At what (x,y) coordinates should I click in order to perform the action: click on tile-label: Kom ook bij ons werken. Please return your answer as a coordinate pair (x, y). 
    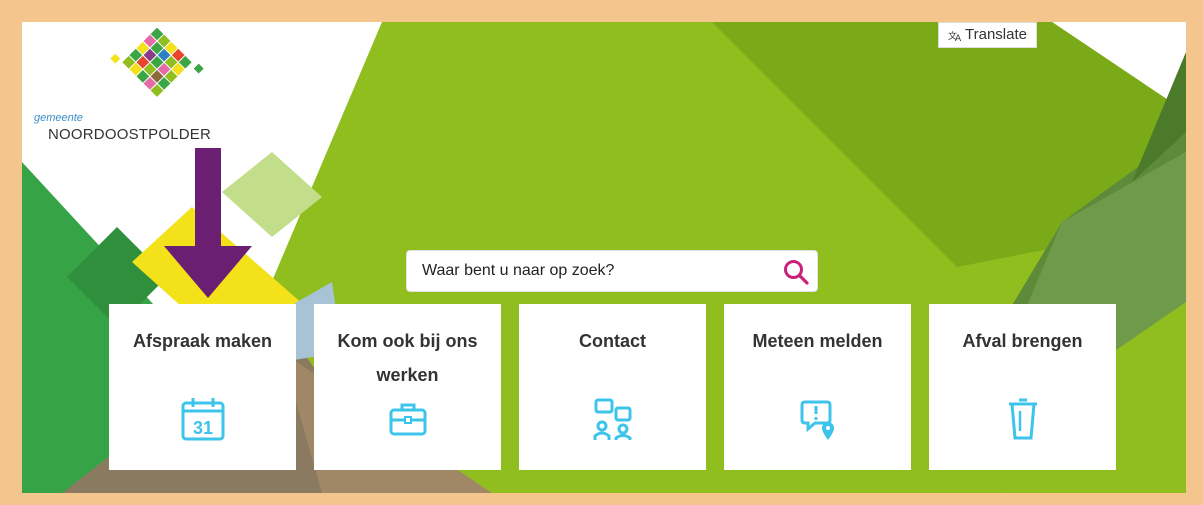
    Looking at the image, I should click on (407, 358).